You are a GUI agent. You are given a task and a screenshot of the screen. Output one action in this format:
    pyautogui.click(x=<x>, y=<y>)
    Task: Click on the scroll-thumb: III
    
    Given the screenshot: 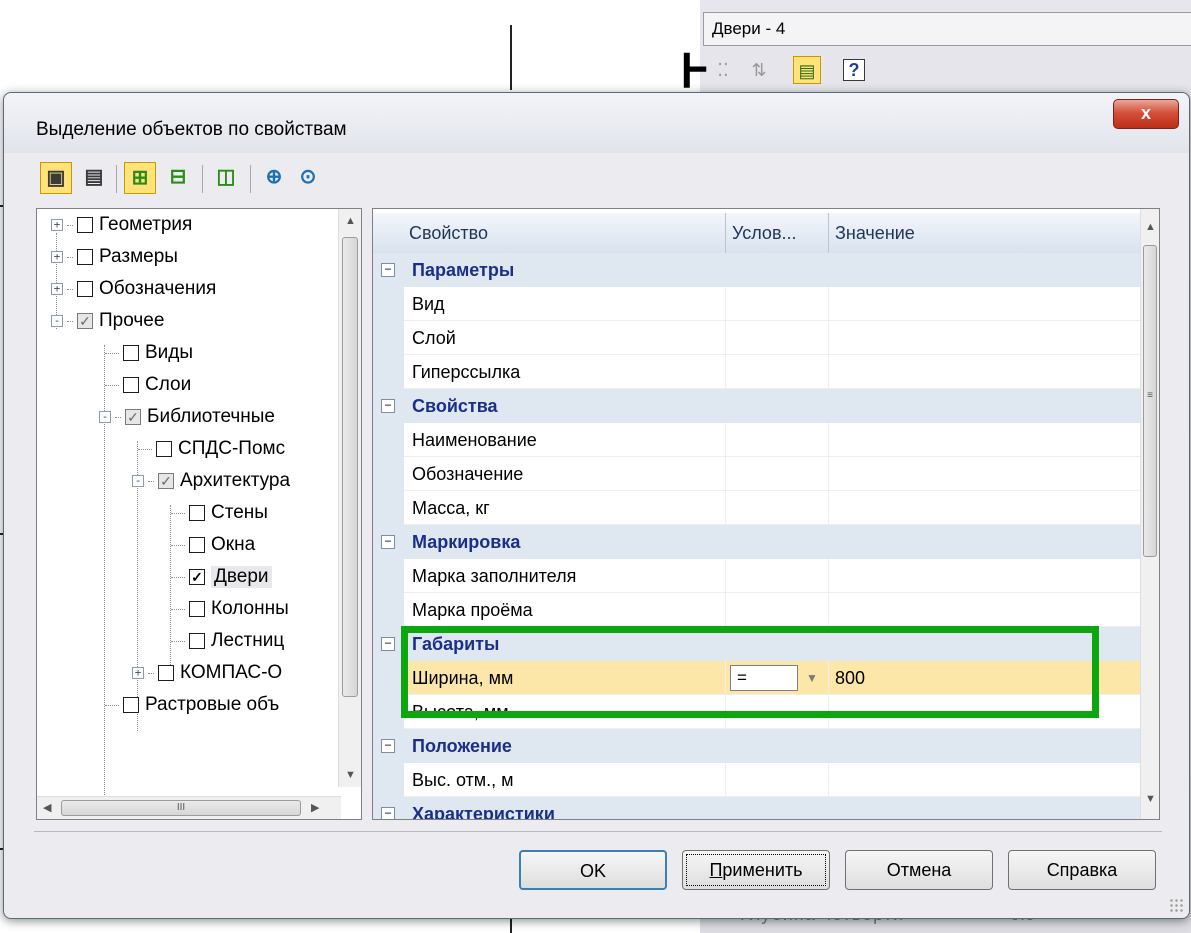 What is the action you would take?
    pyautogui.click(x=181, y=808)
    